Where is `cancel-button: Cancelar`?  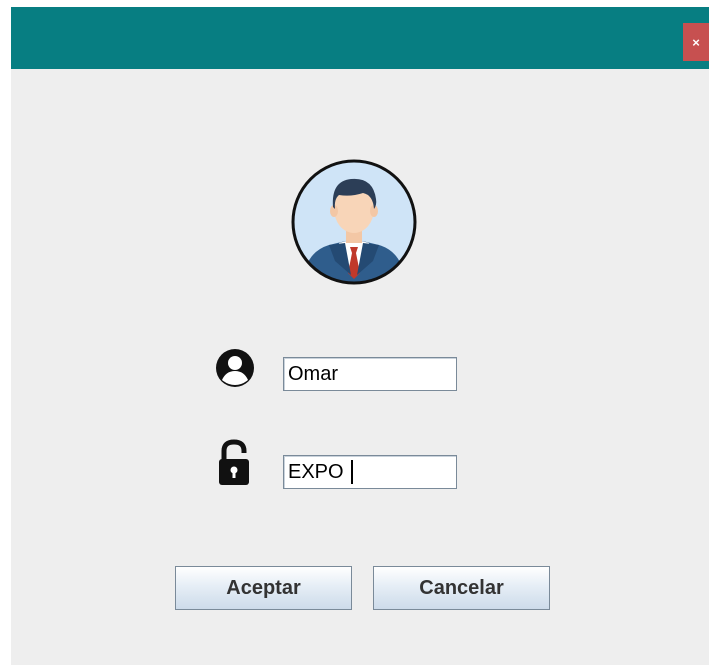
cancel-button: Cancelar is located at coordinates (461, 588).